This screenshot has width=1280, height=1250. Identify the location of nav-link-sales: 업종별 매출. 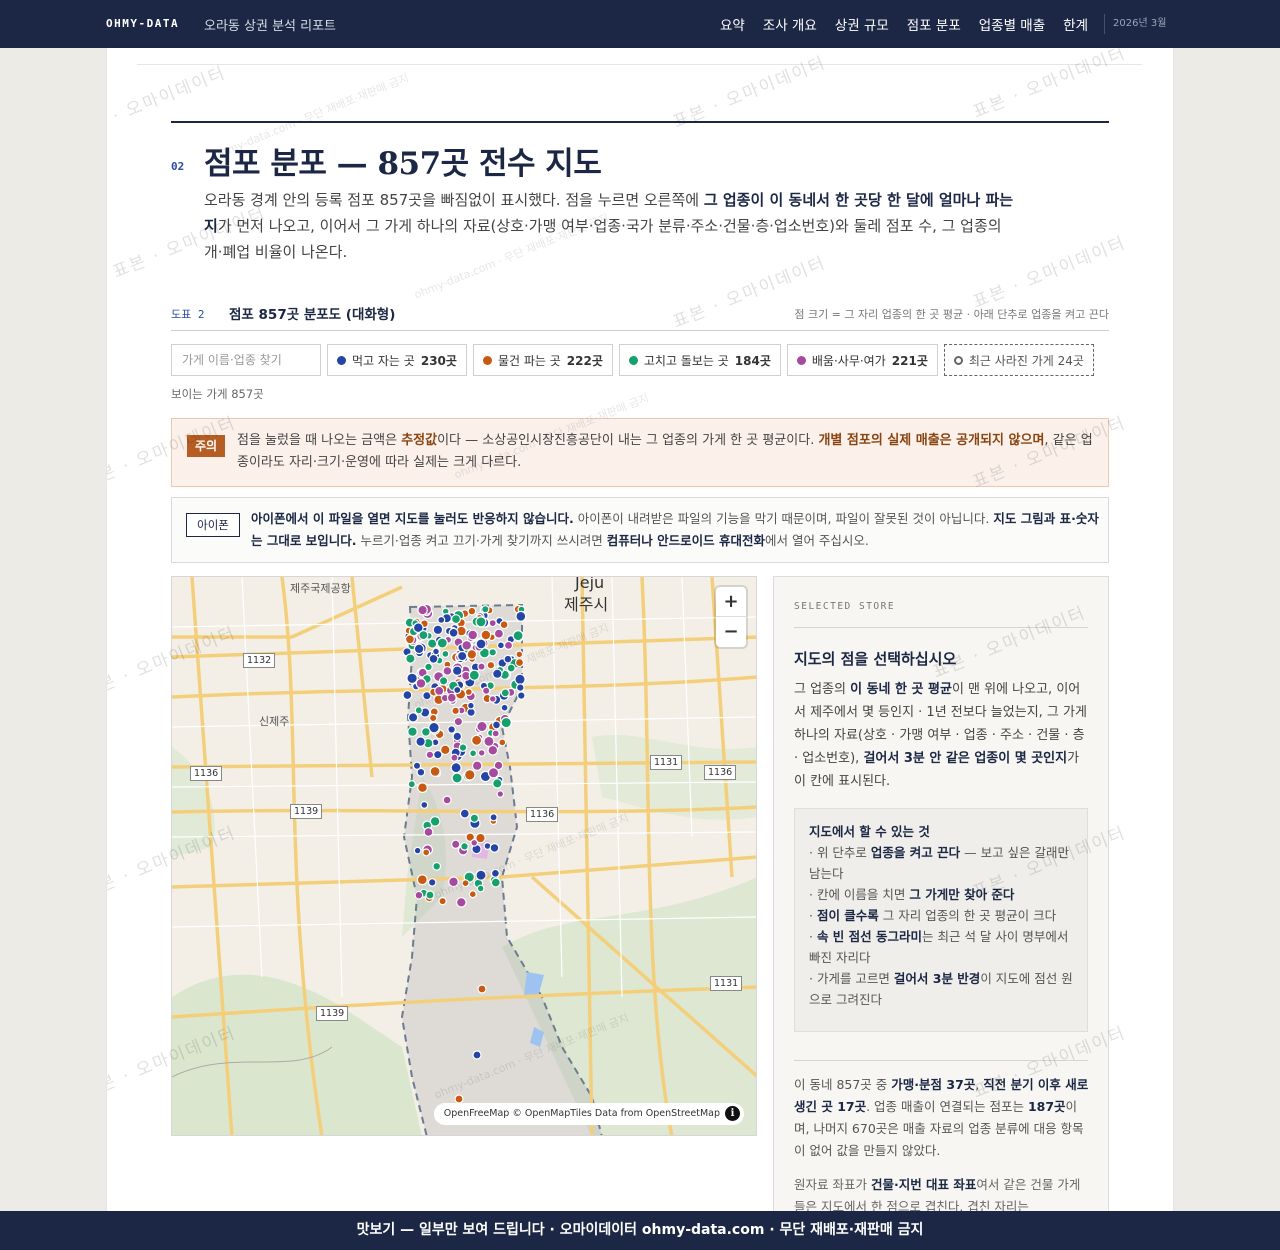
(1012, 24).